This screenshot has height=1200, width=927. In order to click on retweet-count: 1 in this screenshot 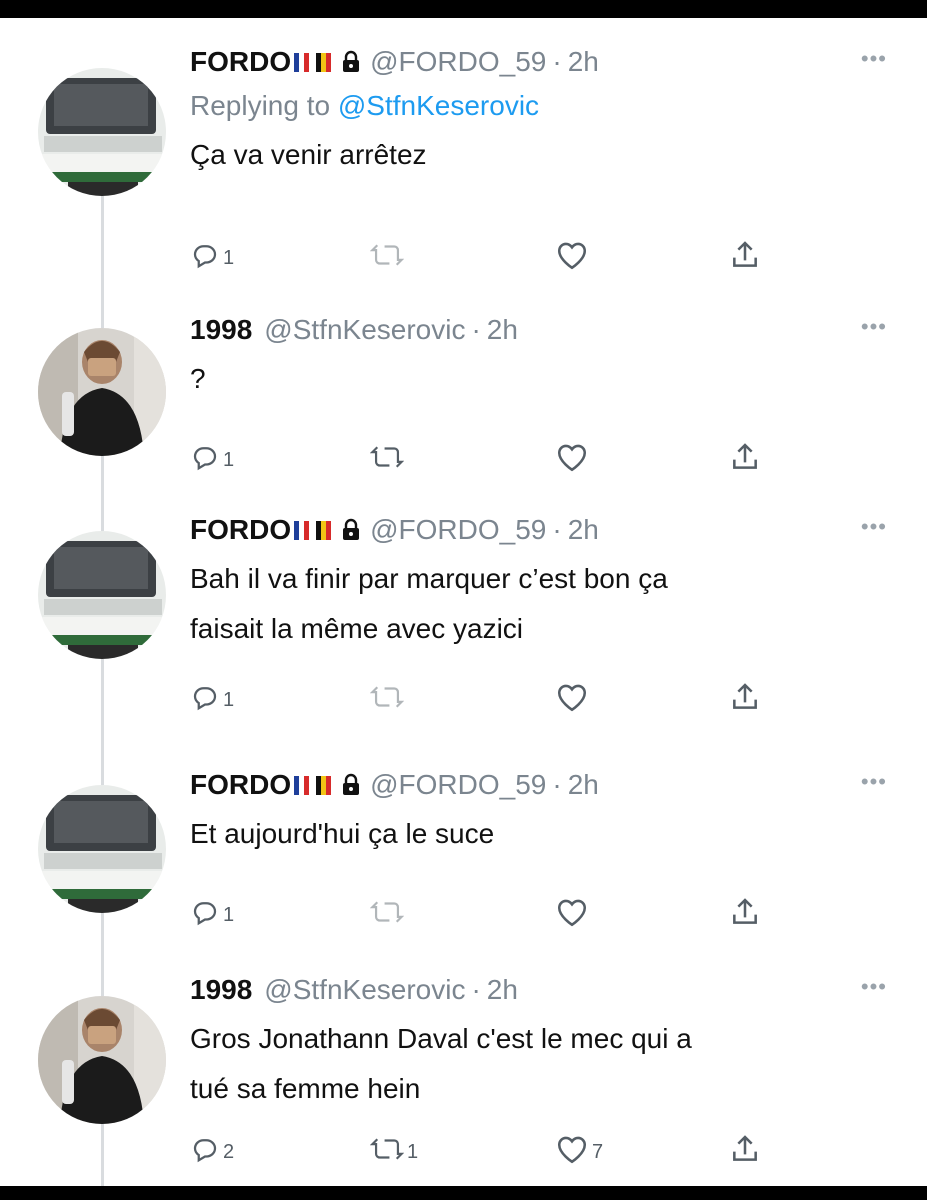, I will do `click(413, 1151)`.